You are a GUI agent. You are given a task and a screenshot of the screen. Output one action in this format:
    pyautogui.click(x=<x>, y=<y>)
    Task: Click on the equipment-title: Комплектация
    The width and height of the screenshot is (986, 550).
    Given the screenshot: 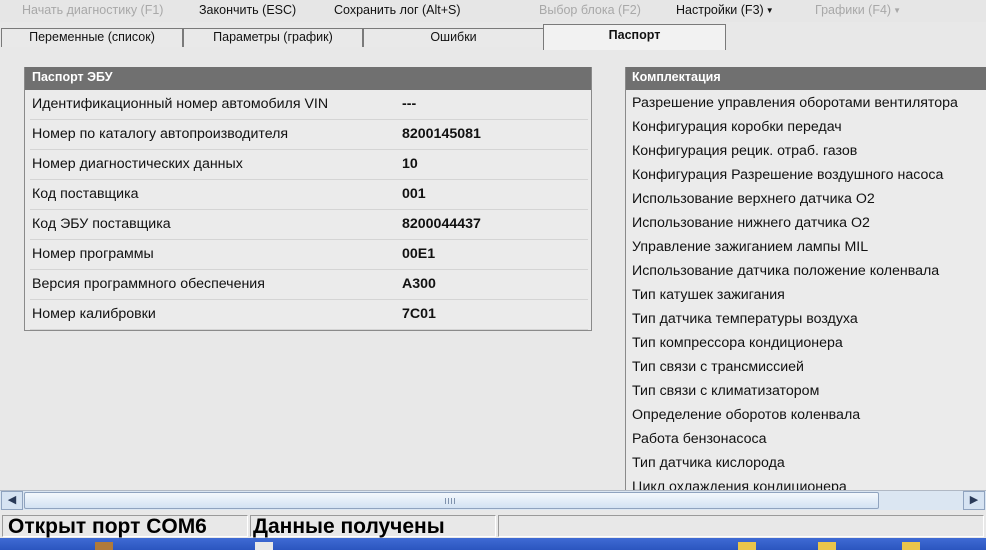 What is the action you would take?
    pyautogui.click(x=806, y=78)
    